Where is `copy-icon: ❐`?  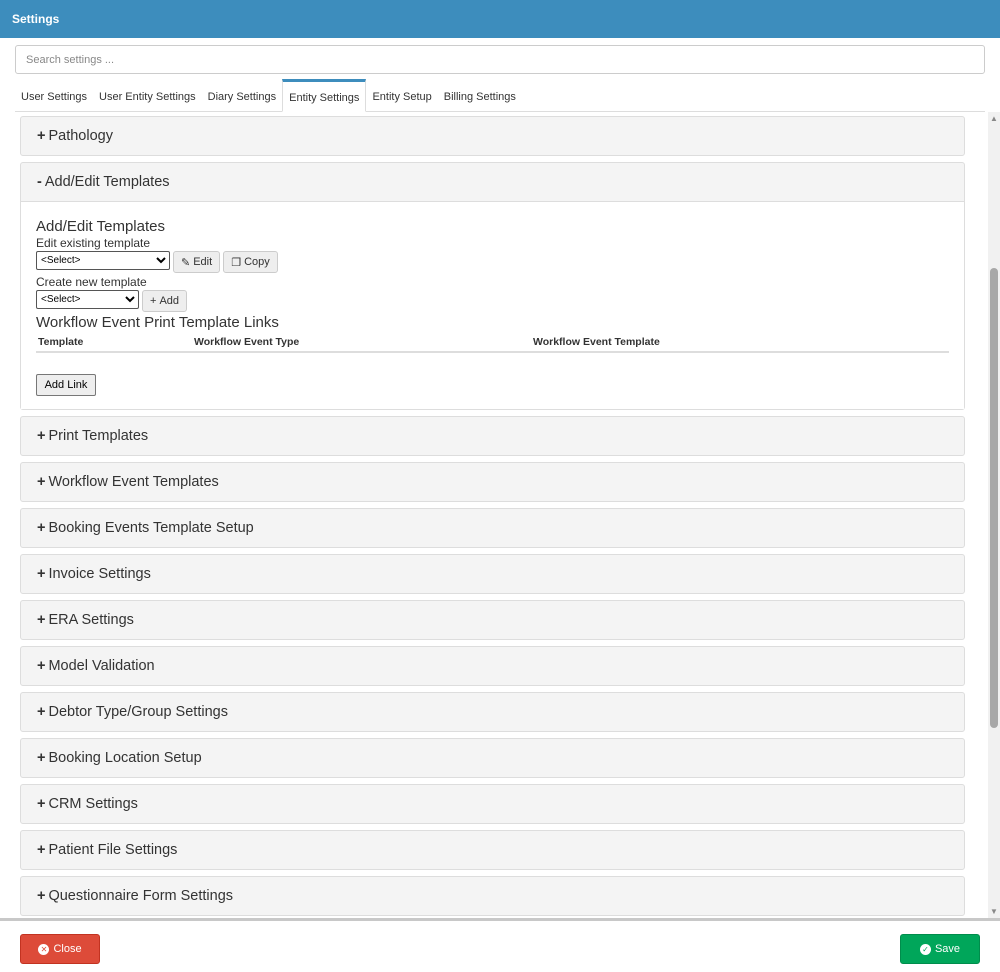
copy-icon: ❐ is located at coordinates (236, 262).